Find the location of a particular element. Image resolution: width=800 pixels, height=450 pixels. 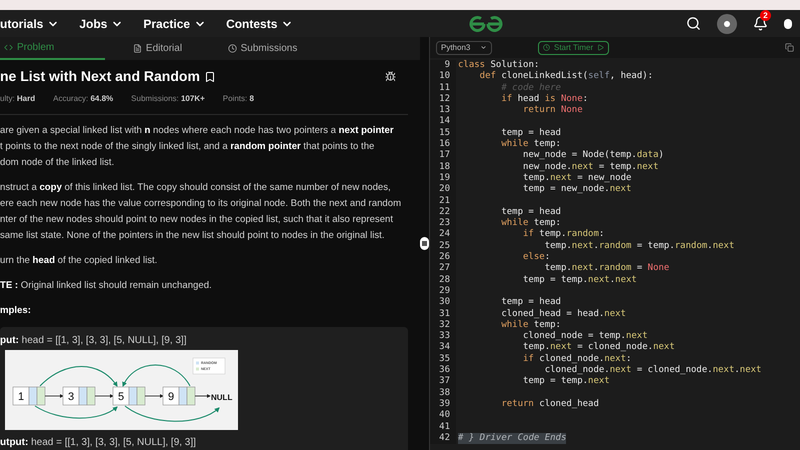

code-line: return cloned_head is located at coordinates (550, 404).